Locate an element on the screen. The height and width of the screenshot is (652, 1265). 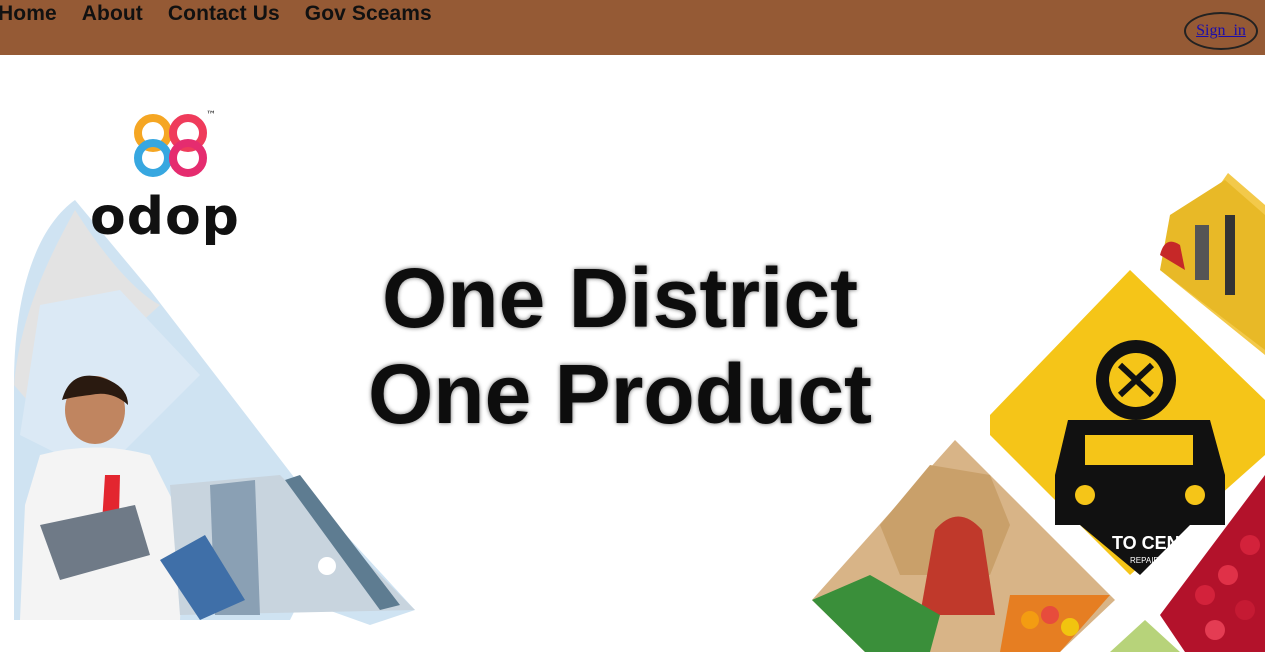
nav-gov-schemes-link: Gov Sceams is located at coordinates (368, 14).